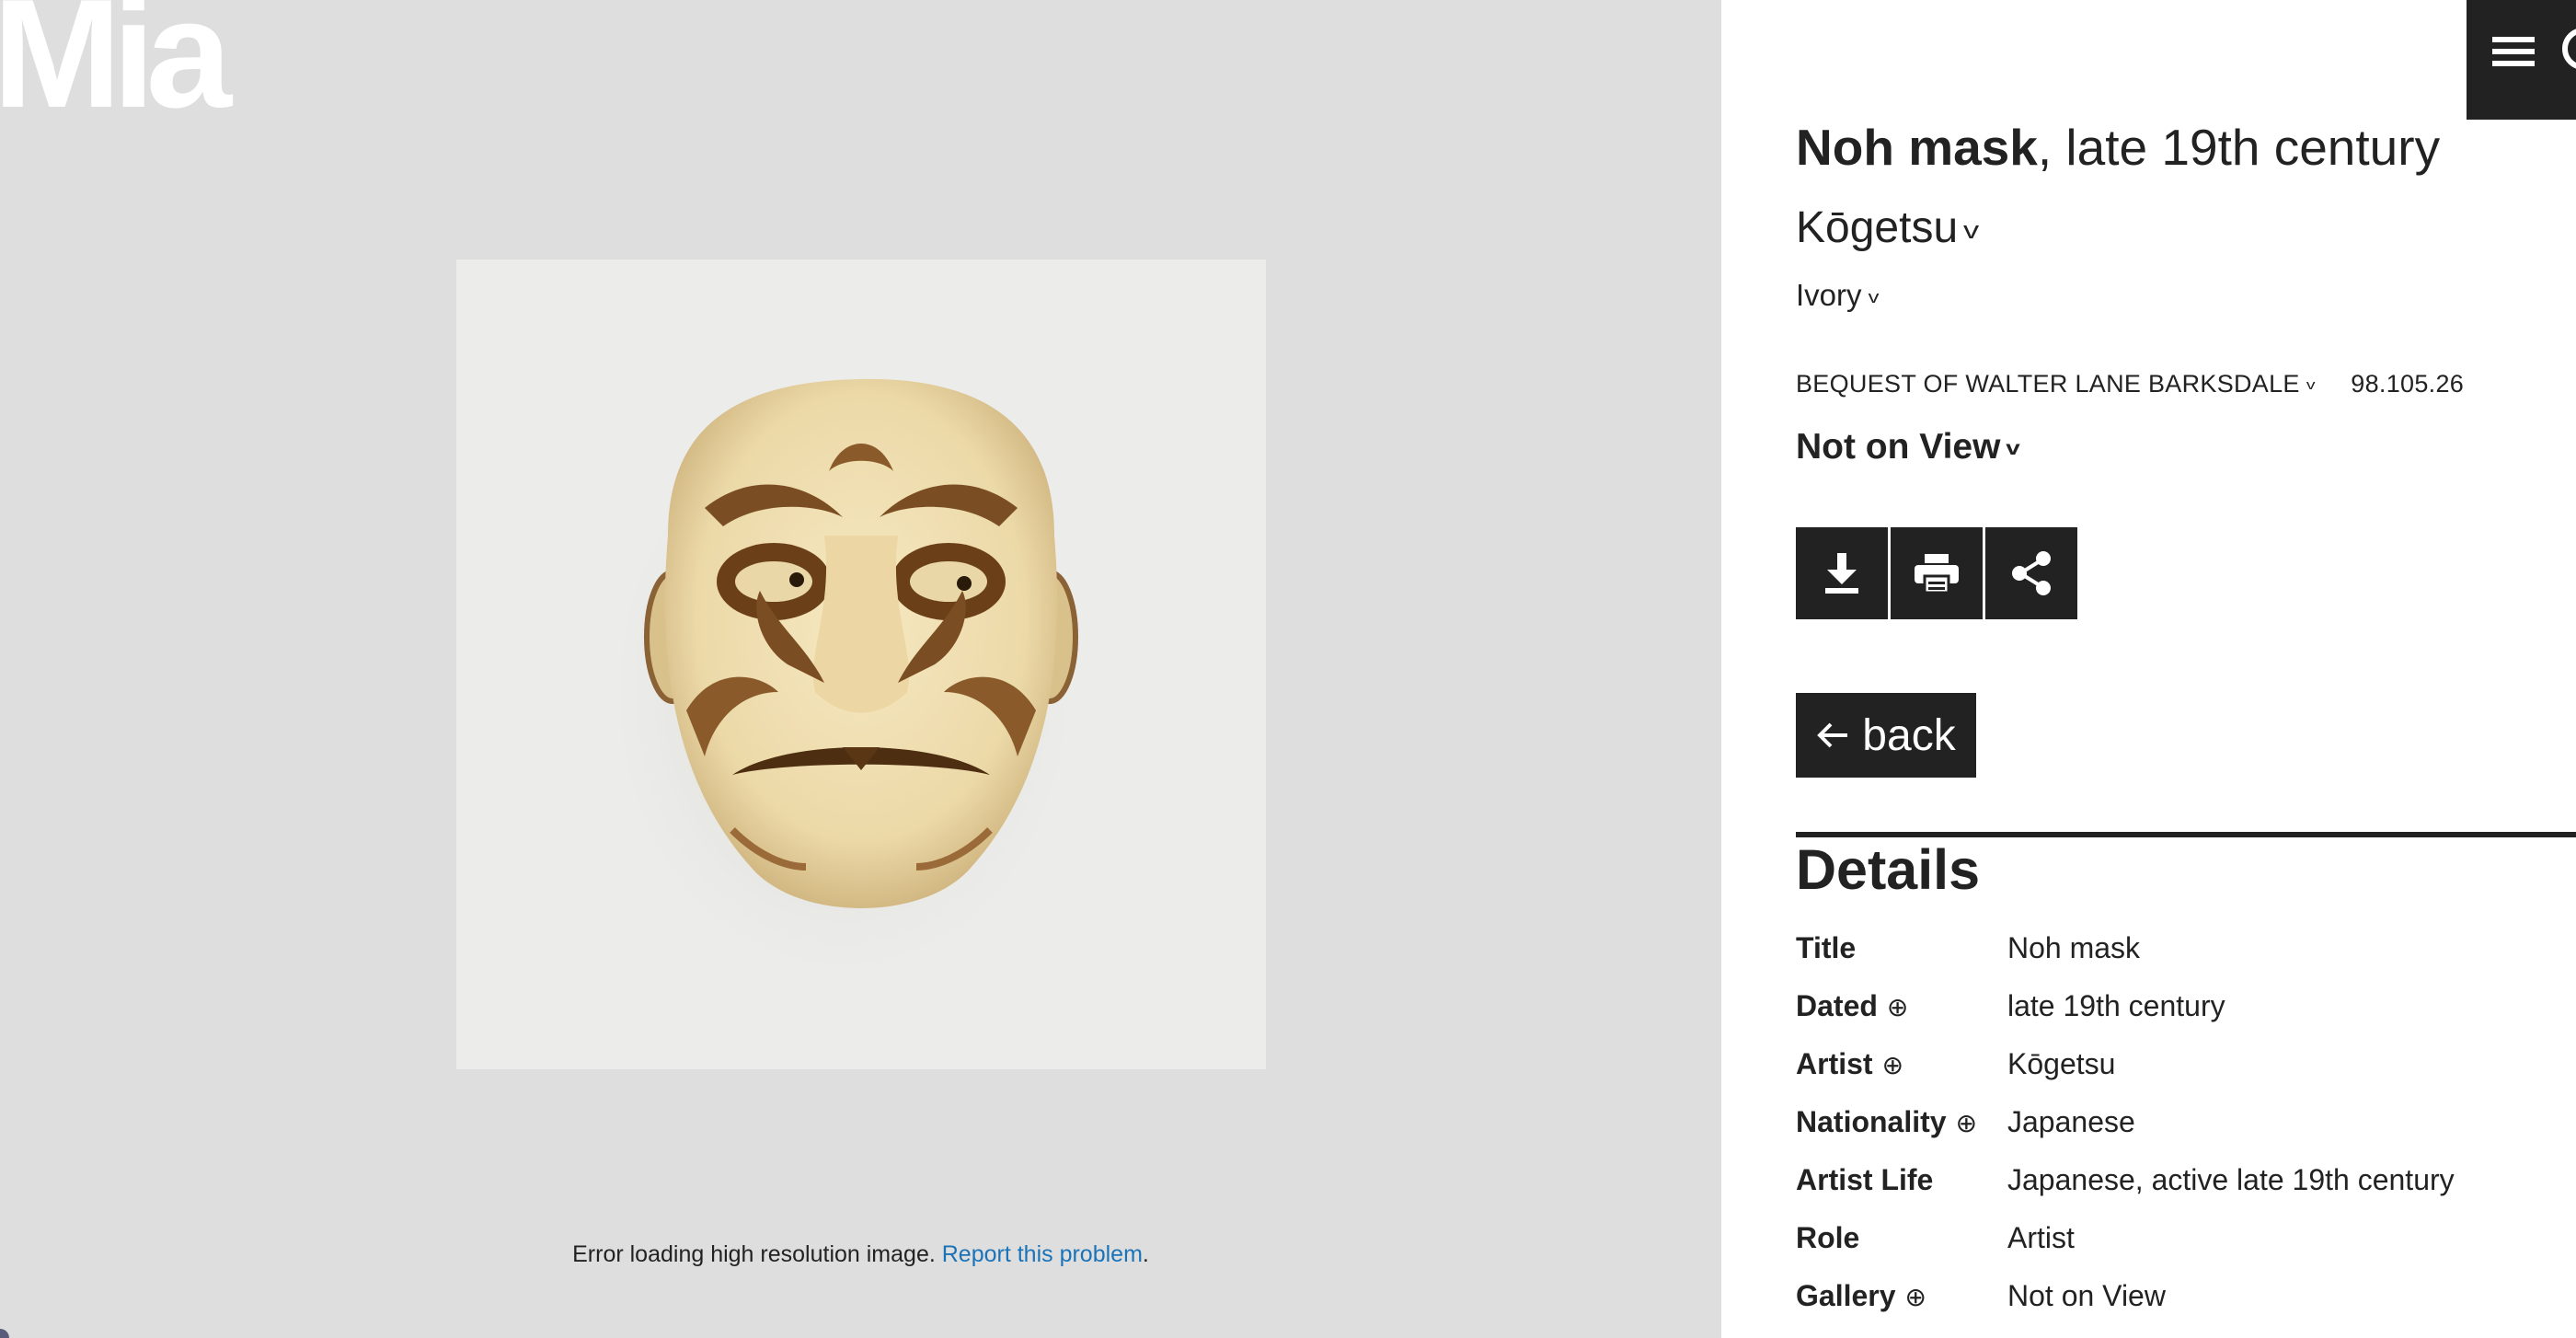  I want to click on menu-block, so click(2521, 60).